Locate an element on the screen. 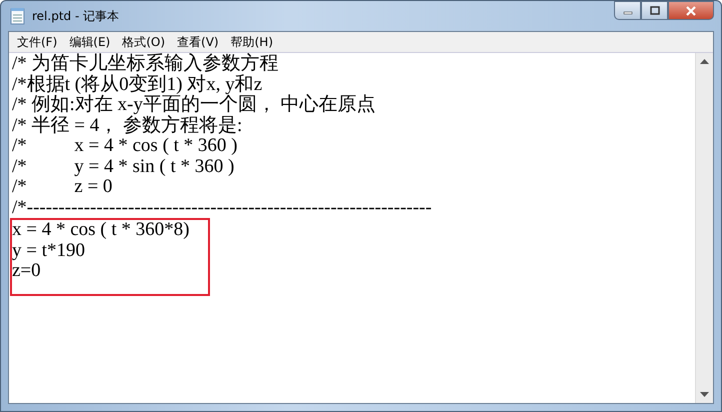 This screenshot has width=722, height=412. notepad-icon is located at coordinates (18, 16).